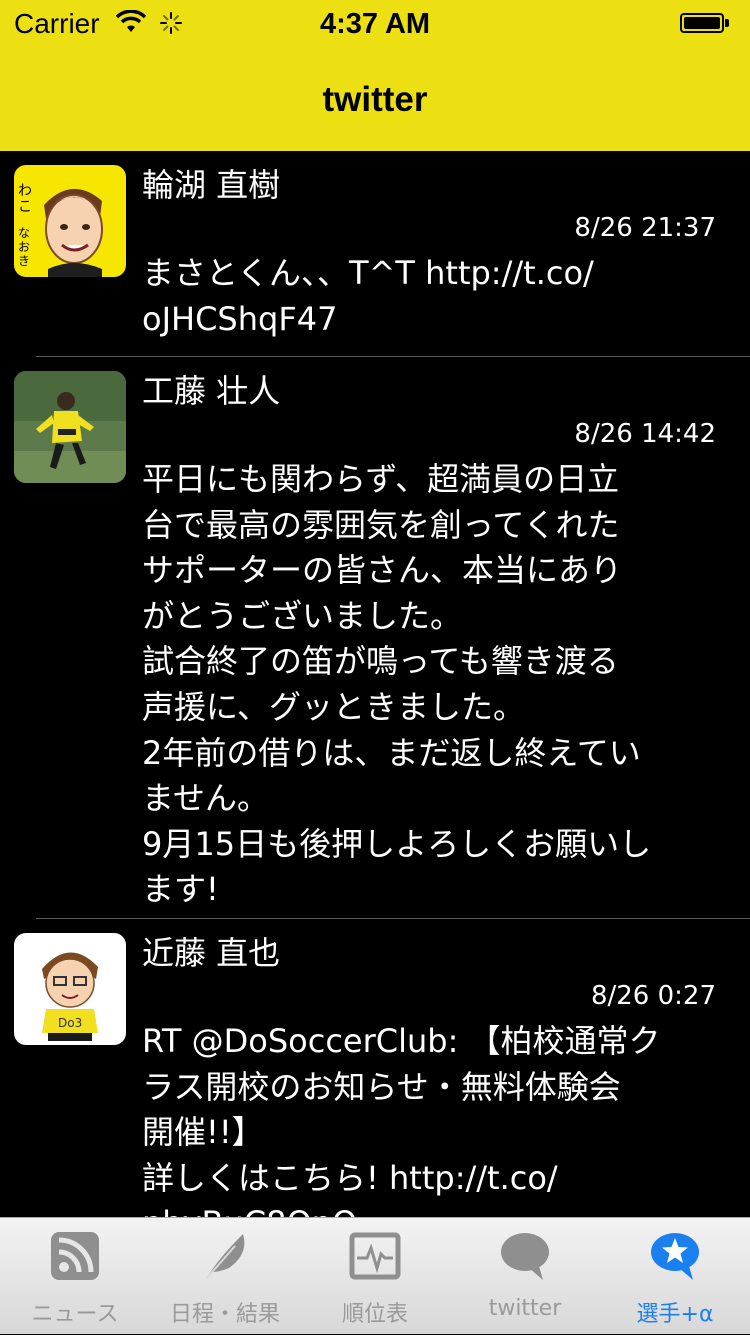  I want to click on tweet-date: 8/26 21:37, so click(645, 228).